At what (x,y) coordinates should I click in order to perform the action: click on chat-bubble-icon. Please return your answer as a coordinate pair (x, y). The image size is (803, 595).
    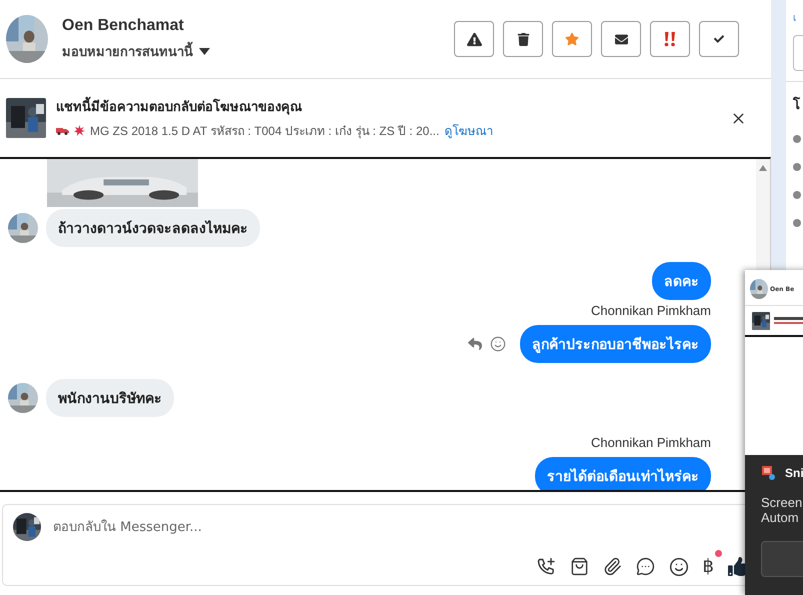
    Looking at the image, I should click on (645, 566).